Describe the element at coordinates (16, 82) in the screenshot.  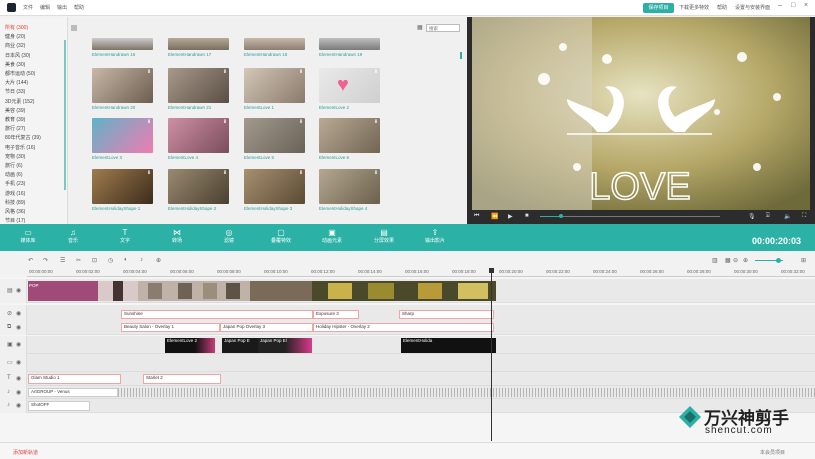
I see `category-item: 大片 (144)` at that location.